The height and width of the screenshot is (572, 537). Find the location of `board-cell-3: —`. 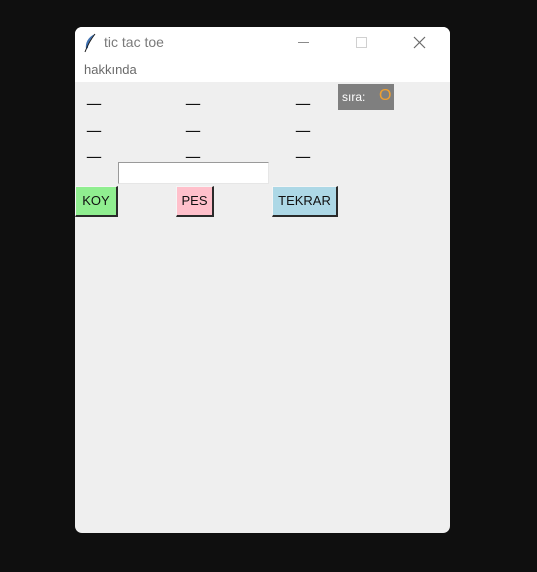

board-cell-3: — is located at coordinates (303, 104).